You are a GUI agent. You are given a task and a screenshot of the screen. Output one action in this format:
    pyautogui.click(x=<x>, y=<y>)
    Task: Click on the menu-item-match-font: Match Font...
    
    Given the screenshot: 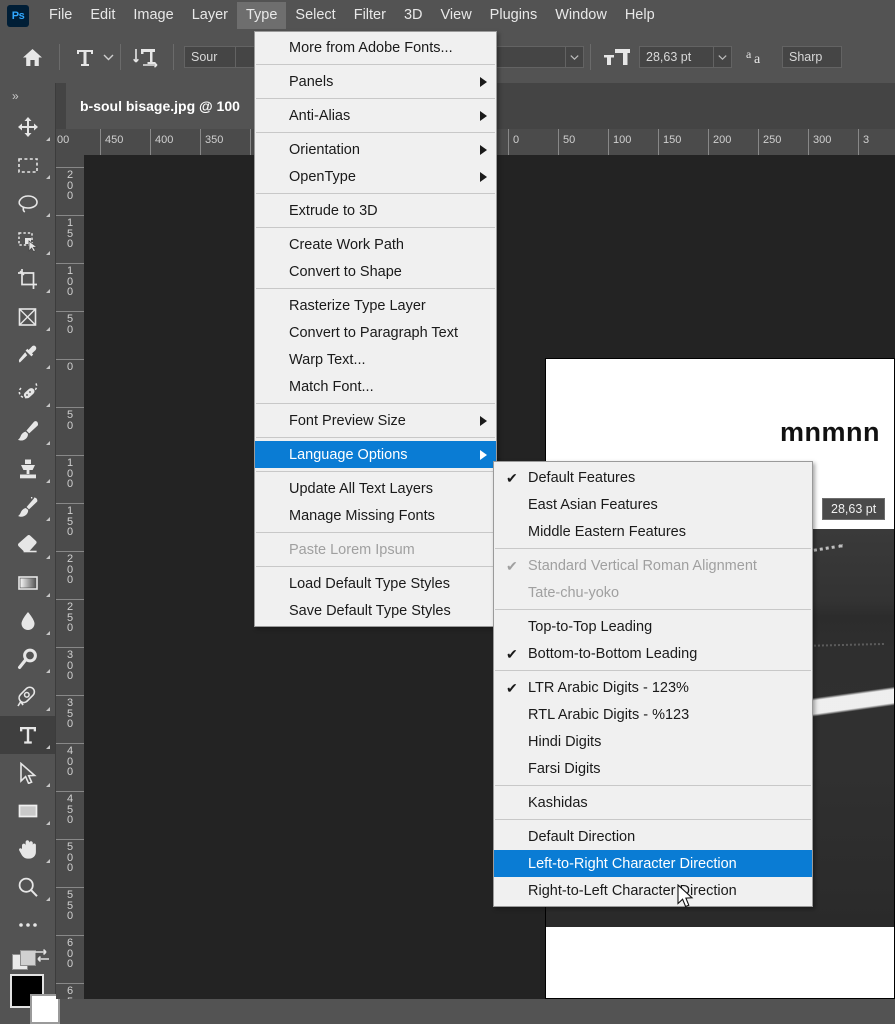 What is the action you would take?
    pyautogui.click(x=375, y=386)
    